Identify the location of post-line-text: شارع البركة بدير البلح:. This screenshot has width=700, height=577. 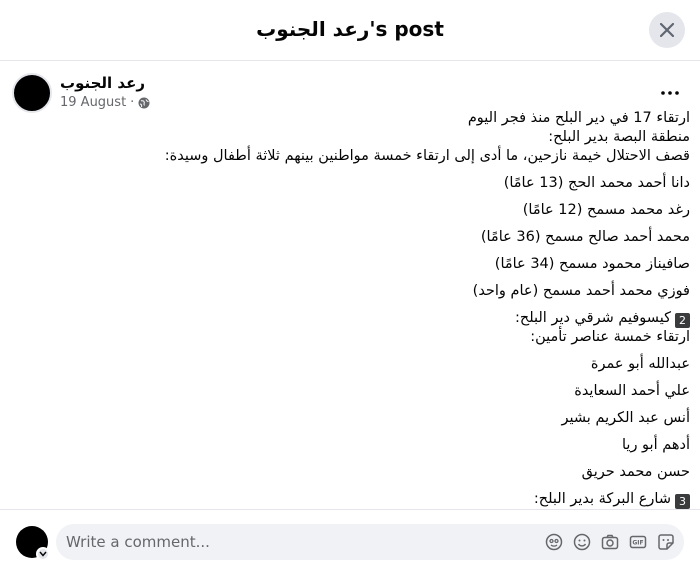
(602, 499).